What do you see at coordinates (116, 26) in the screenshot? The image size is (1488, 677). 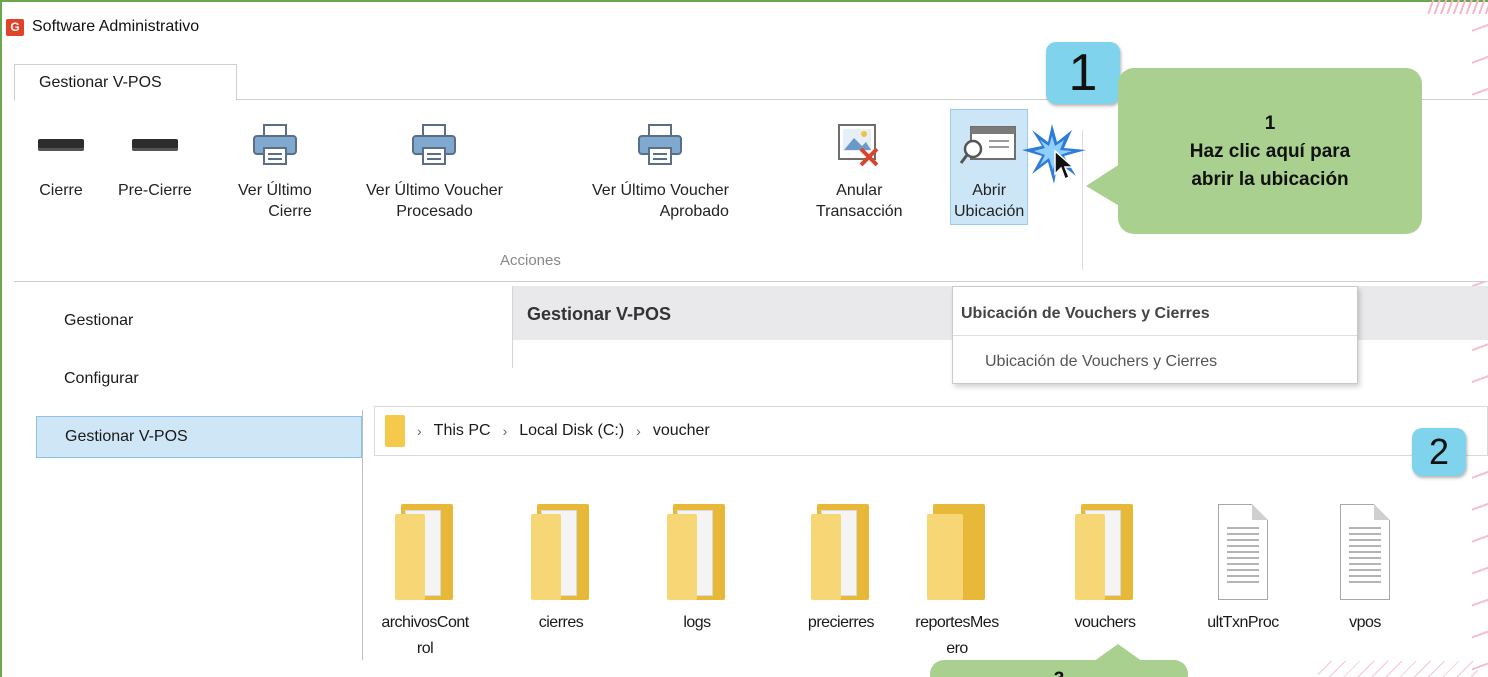 I see `window-title: Software Administrativo` at bounding box center [116, 26].